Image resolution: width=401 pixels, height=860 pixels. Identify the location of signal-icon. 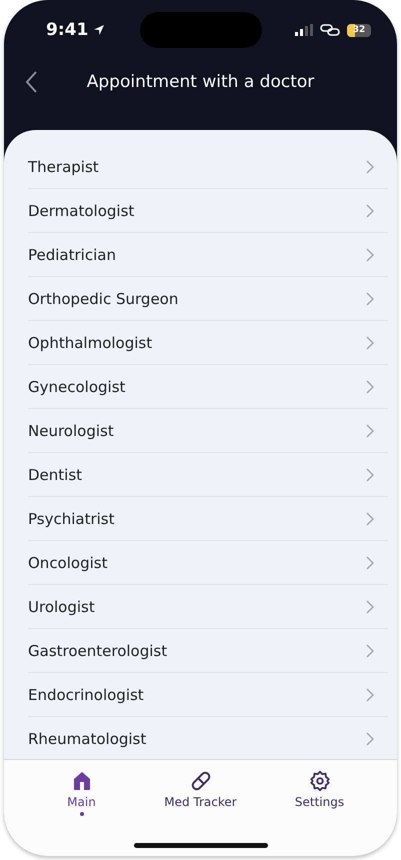
(304, 30).